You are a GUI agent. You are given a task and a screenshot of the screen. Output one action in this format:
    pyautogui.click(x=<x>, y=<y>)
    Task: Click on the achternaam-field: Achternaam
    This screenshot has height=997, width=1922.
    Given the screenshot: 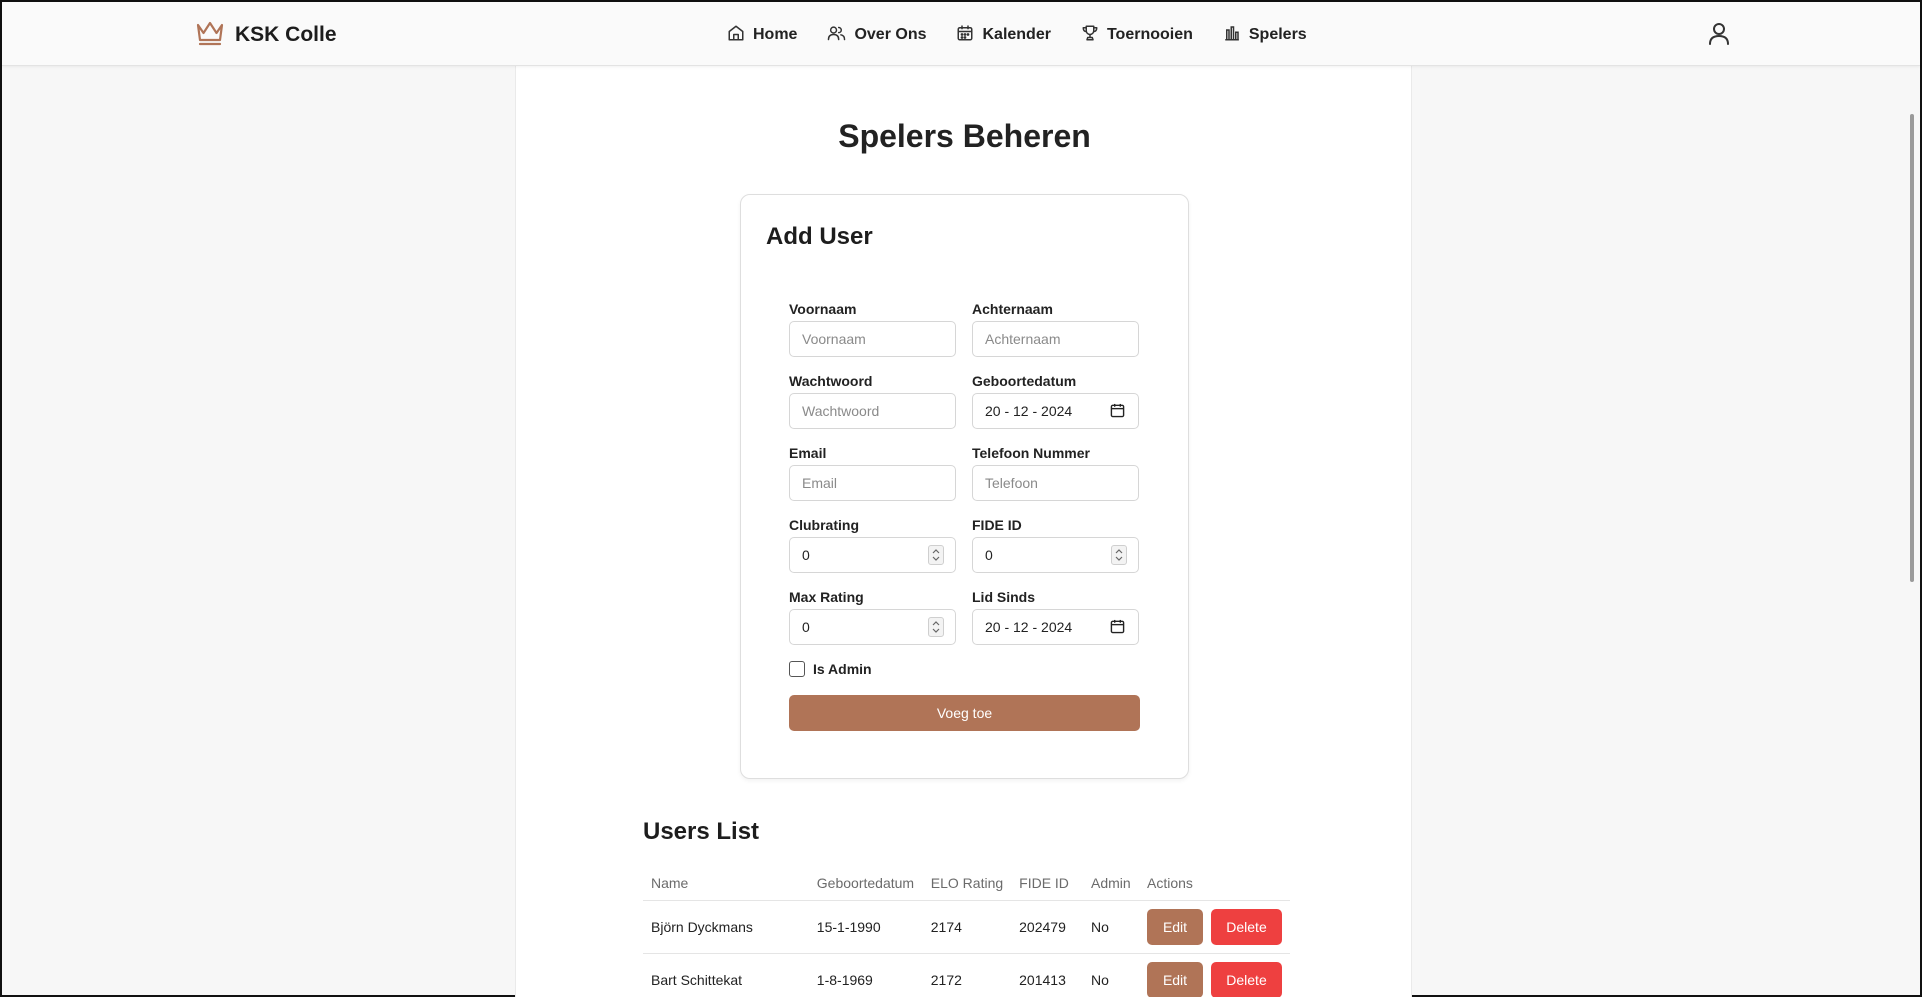 What is the action you would take?
    pyautogui.click(x=1055, y=329)
    